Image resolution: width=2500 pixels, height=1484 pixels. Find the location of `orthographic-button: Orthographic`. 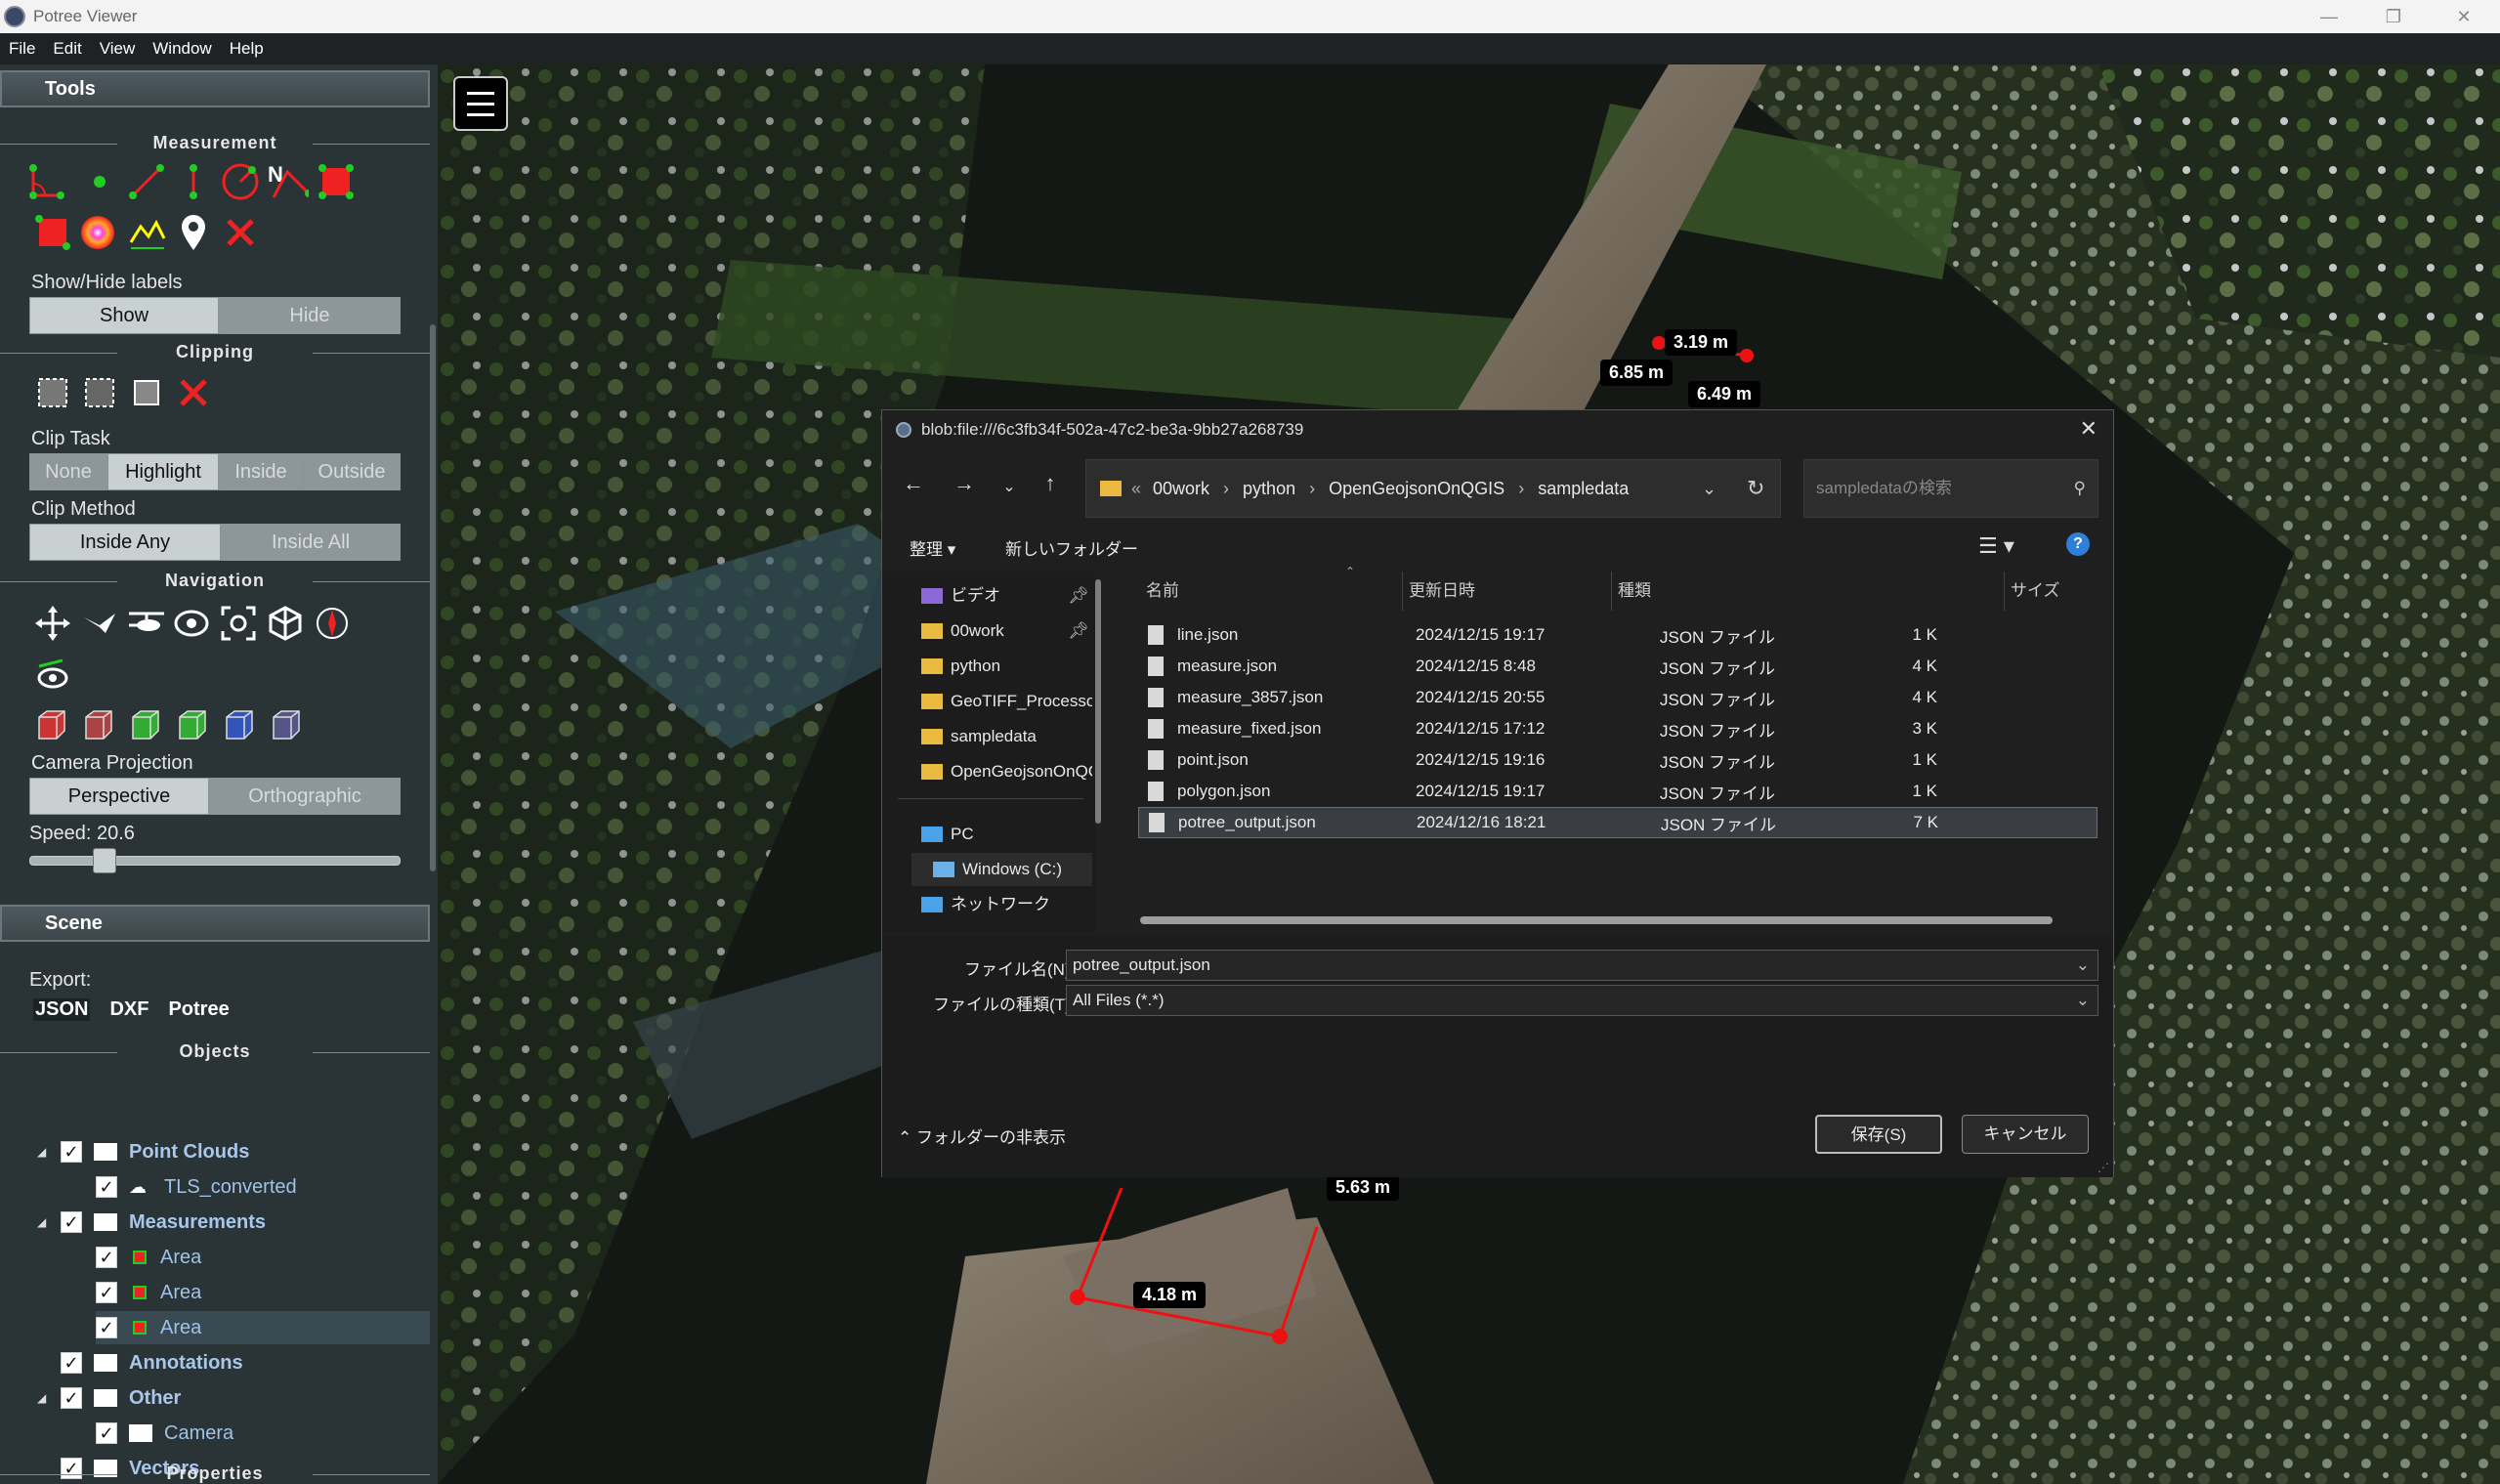

orthographic-button: Orthographic is located at coordinates (305, 796).